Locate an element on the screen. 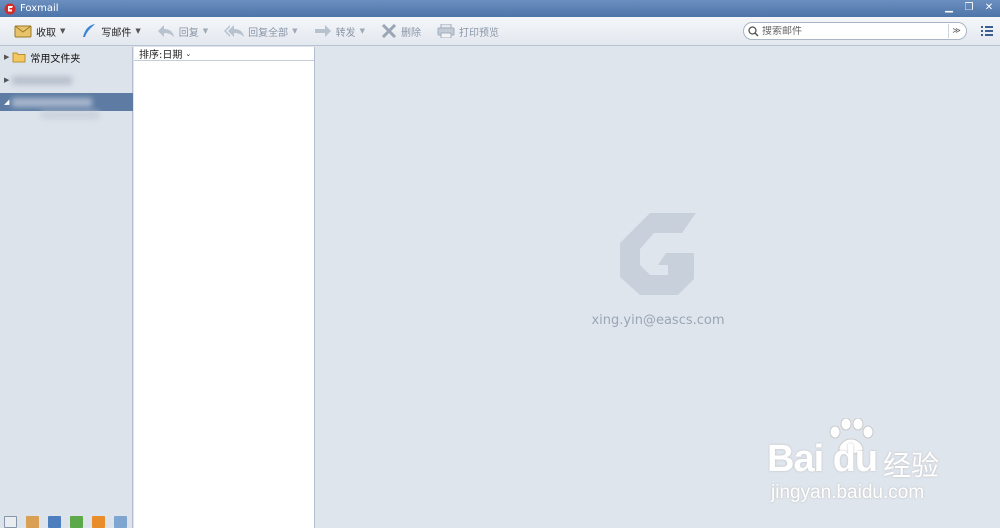 This screenshot has height=528, width=1000. search-input is located at coordinates (852, 31).